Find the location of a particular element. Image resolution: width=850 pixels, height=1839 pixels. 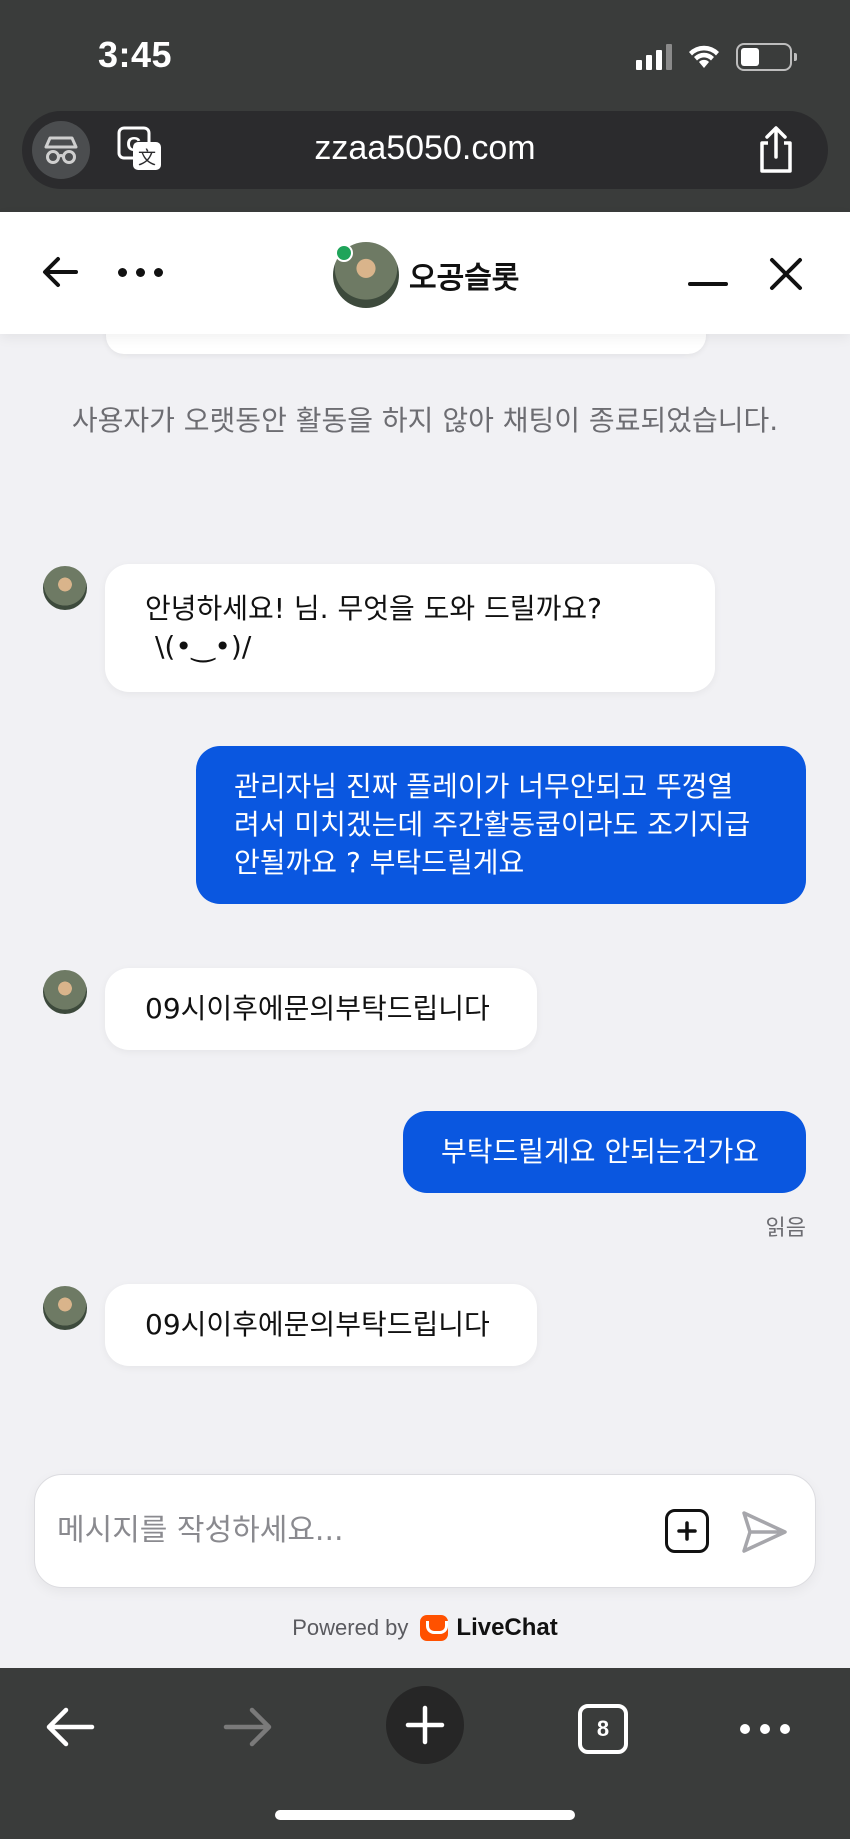

message-composer is located at coordinates (425, 1531).